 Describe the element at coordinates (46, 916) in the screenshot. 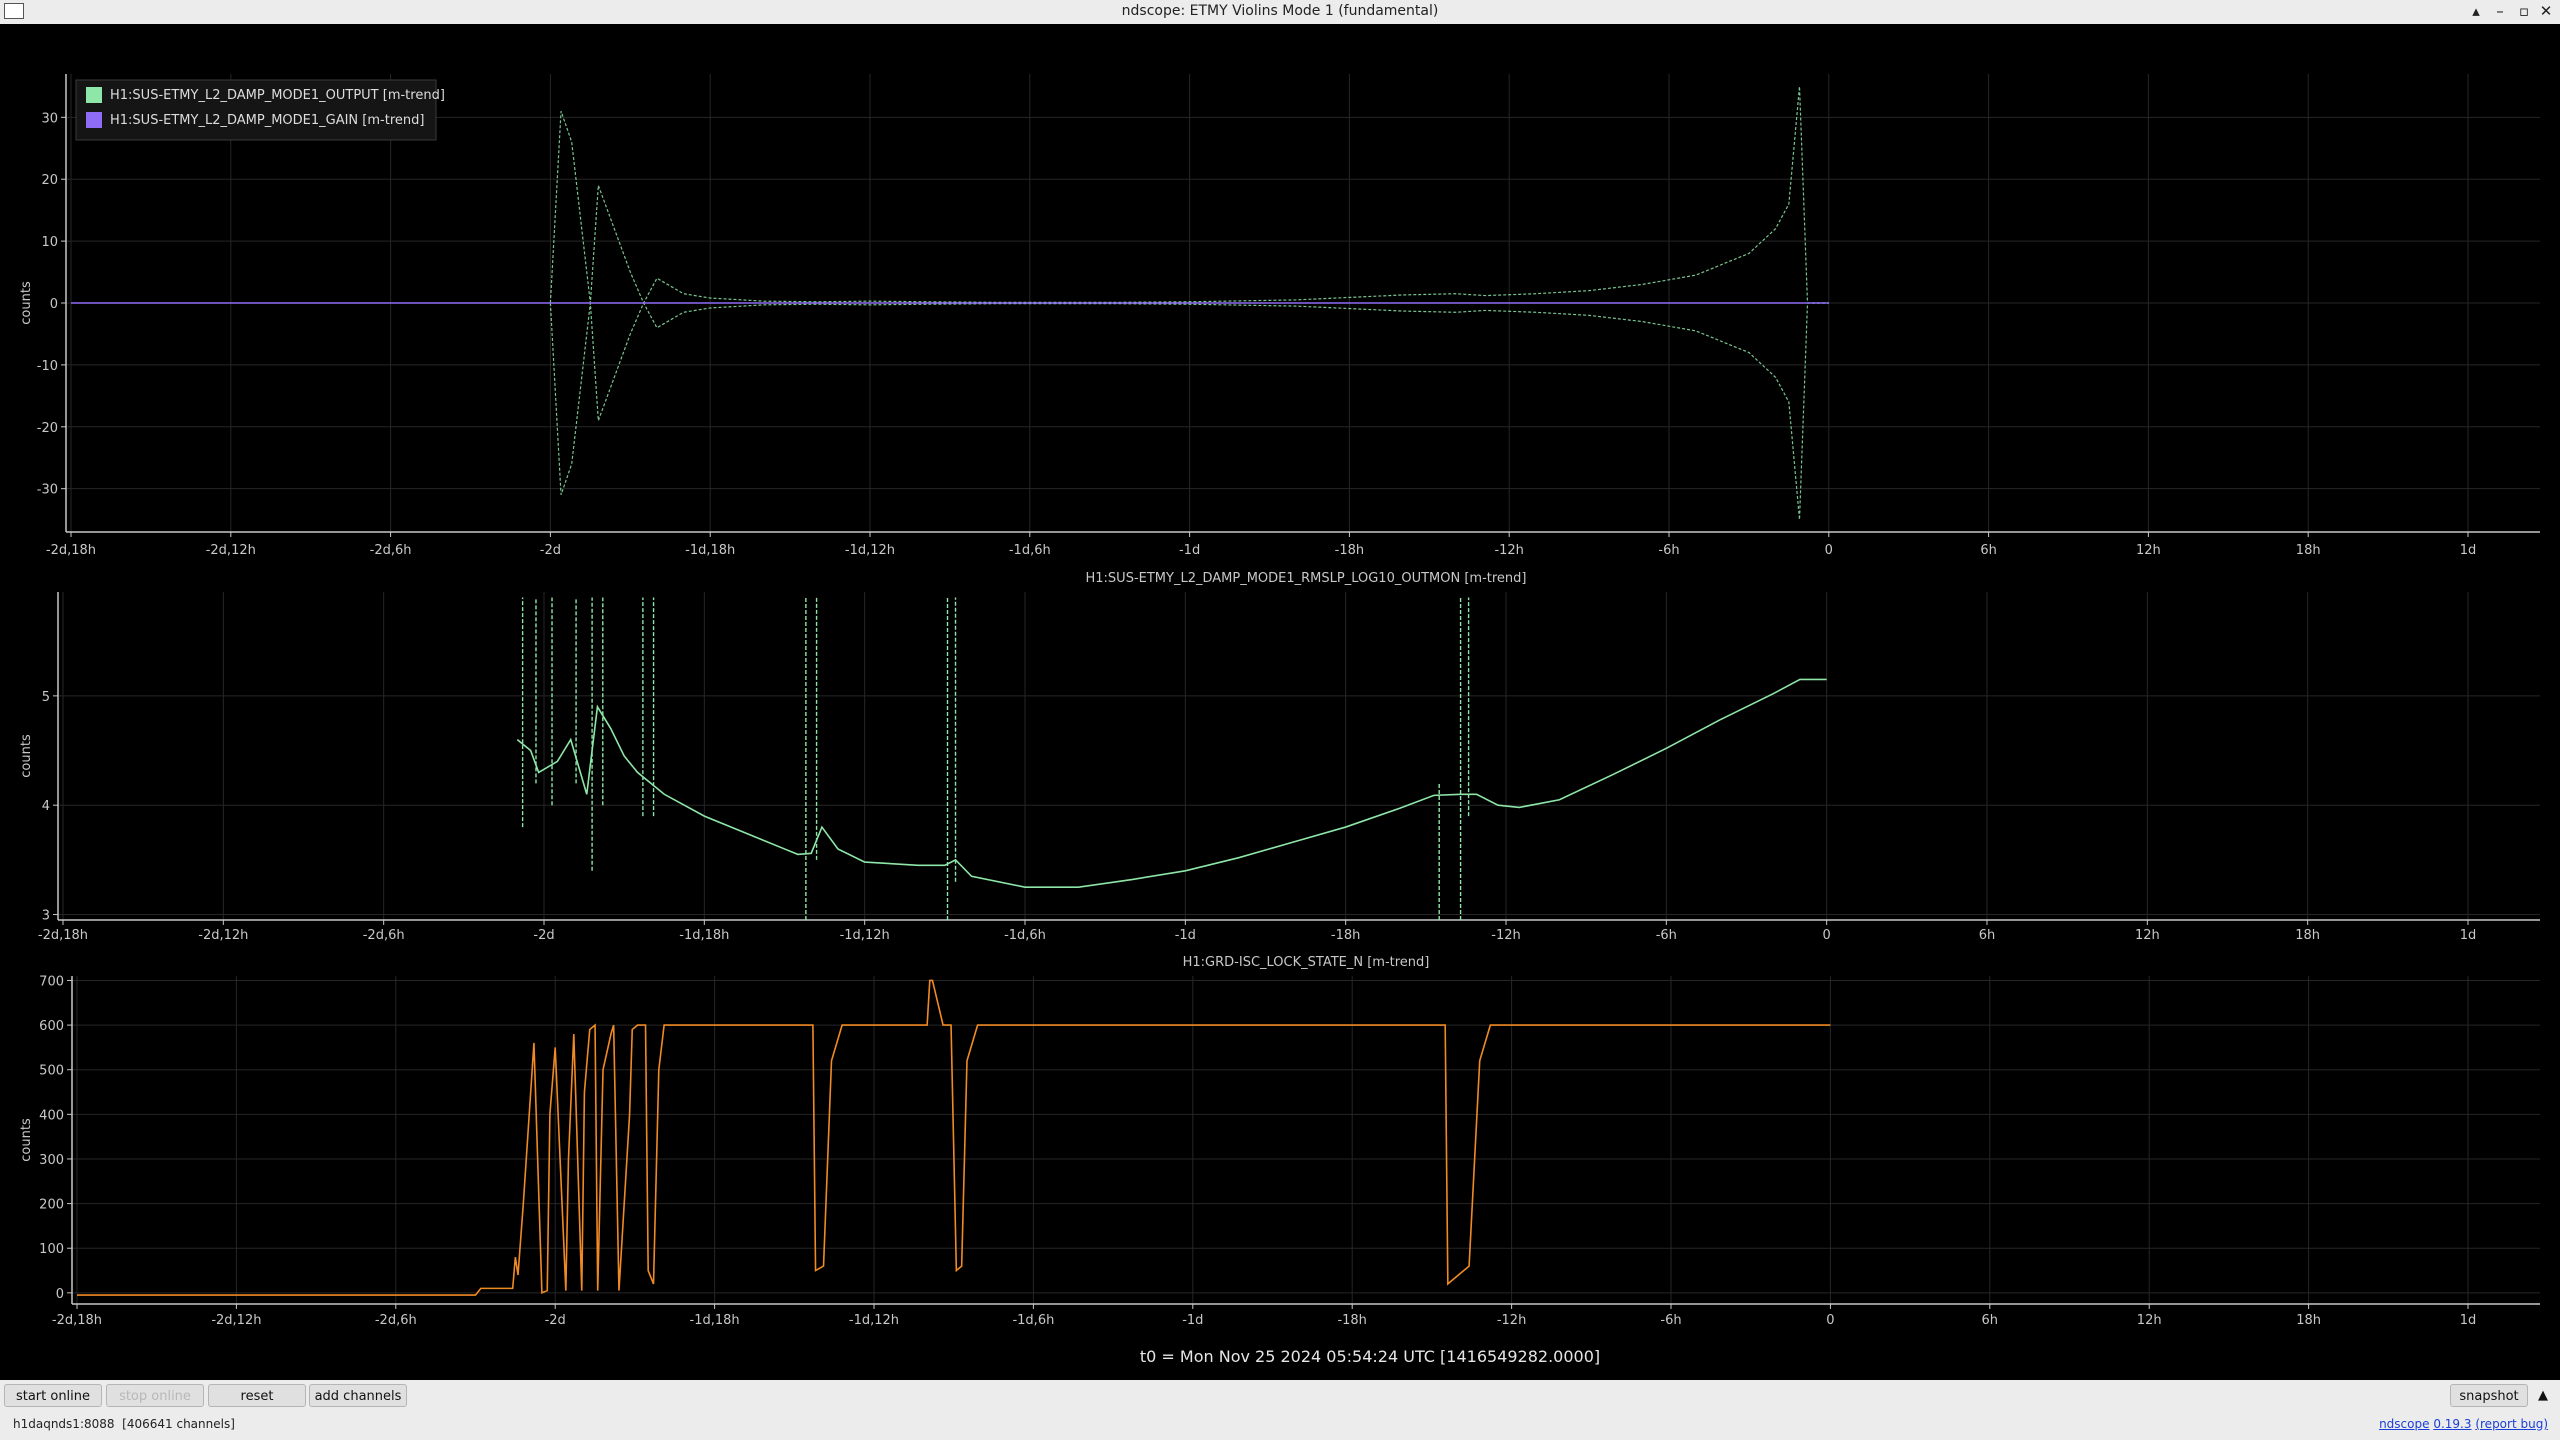

I see `y-tick-label: 3` at that location.